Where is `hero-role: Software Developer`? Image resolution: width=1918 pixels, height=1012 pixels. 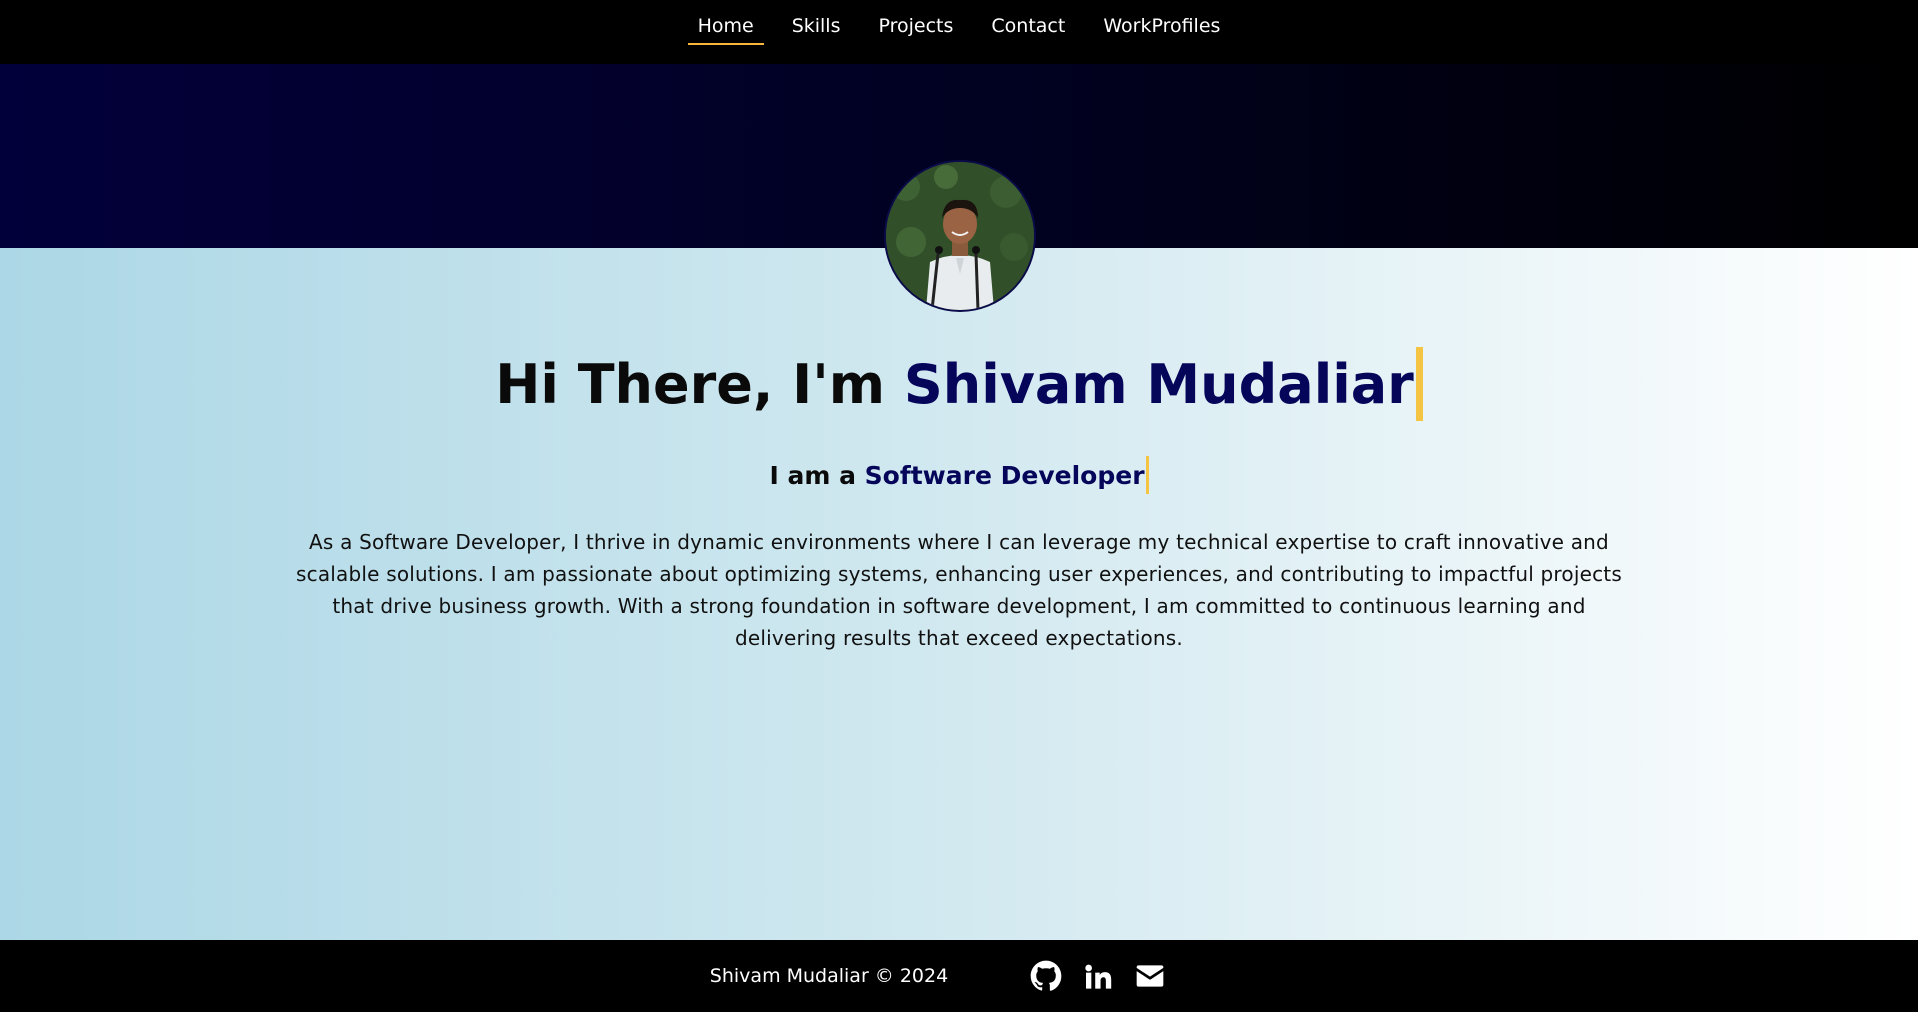
hero-role: Software Developer is located at coordinates (1004, 475).